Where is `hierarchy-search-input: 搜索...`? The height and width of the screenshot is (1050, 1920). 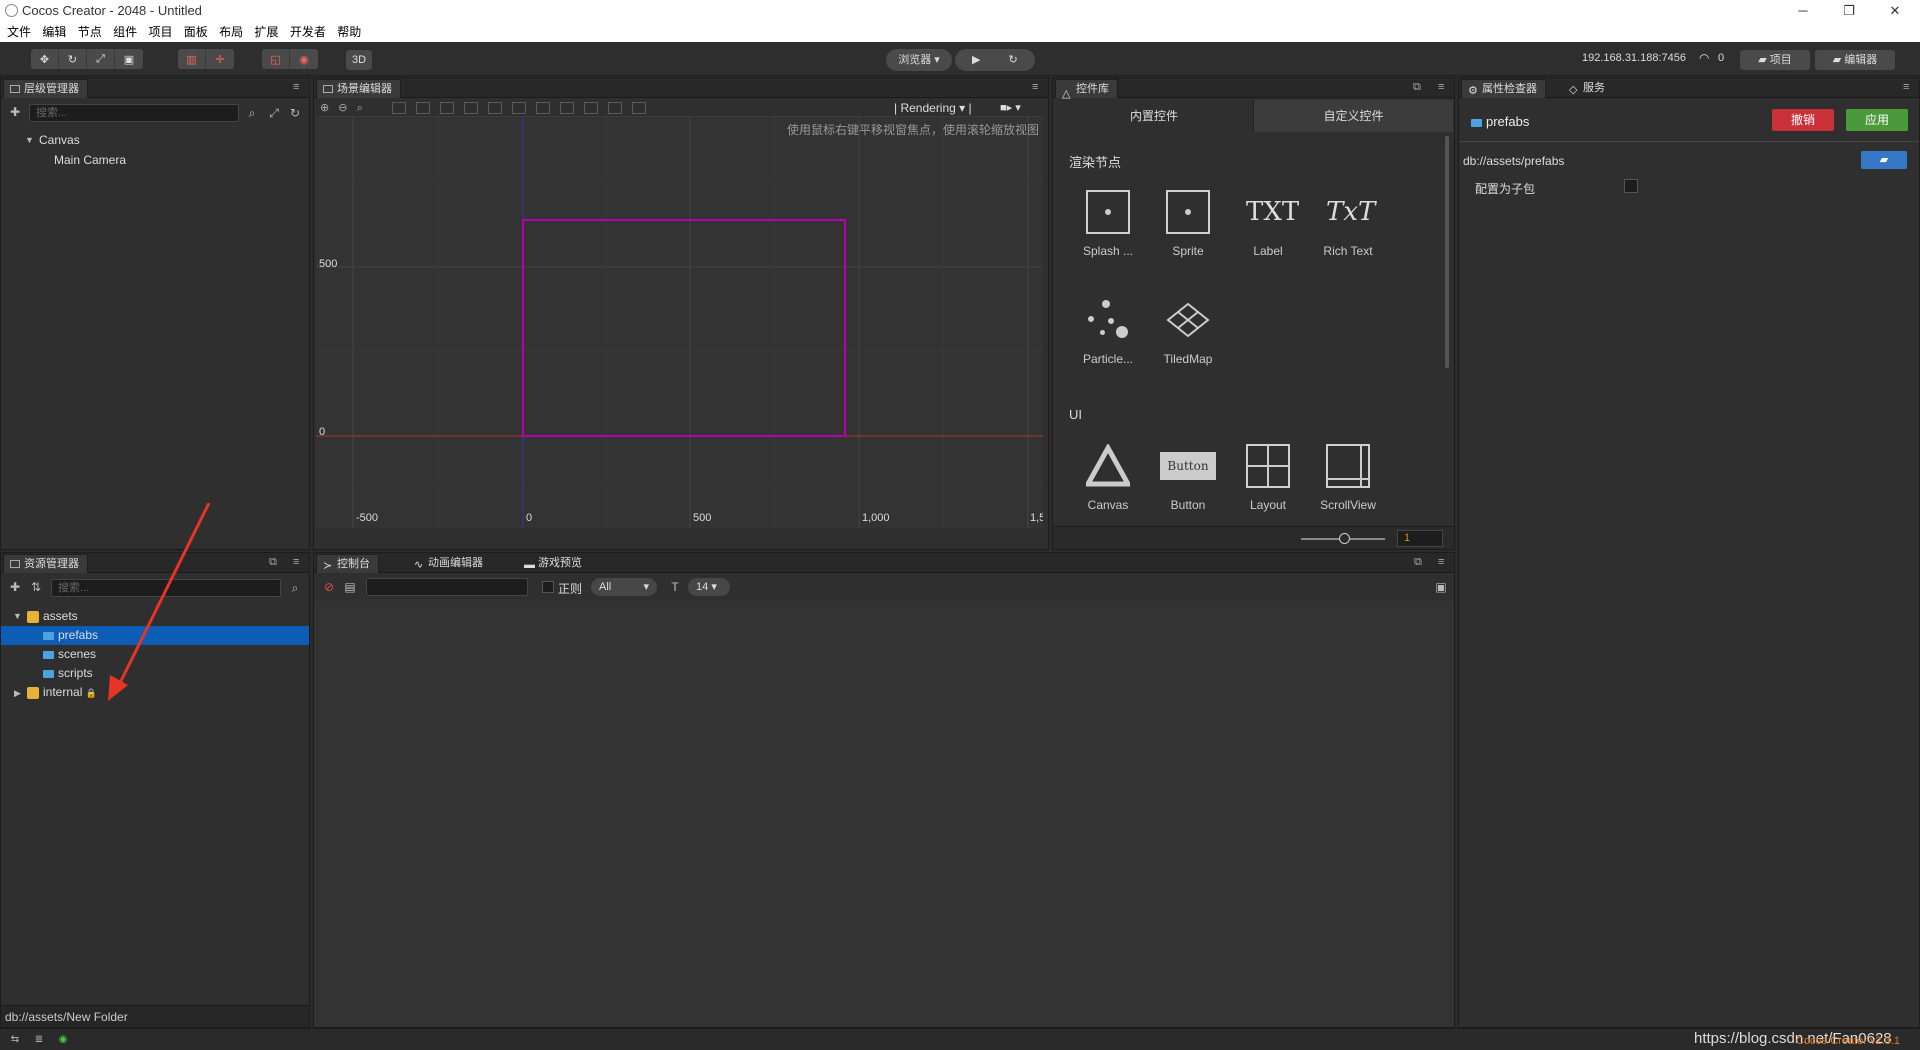 hierarchy-search-input: 搜索... is located at coordinates (134, 113).